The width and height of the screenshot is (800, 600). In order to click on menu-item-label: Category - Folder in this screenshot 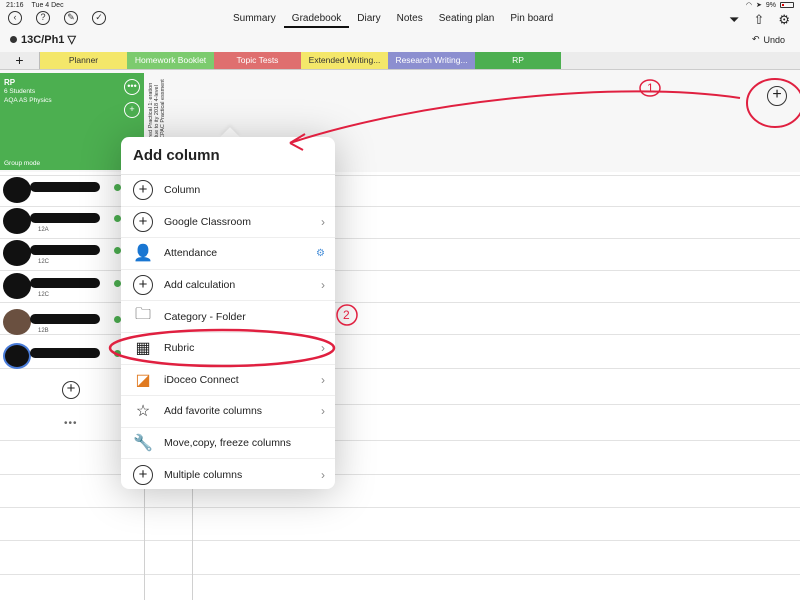, I will do `click(205, 316)`.